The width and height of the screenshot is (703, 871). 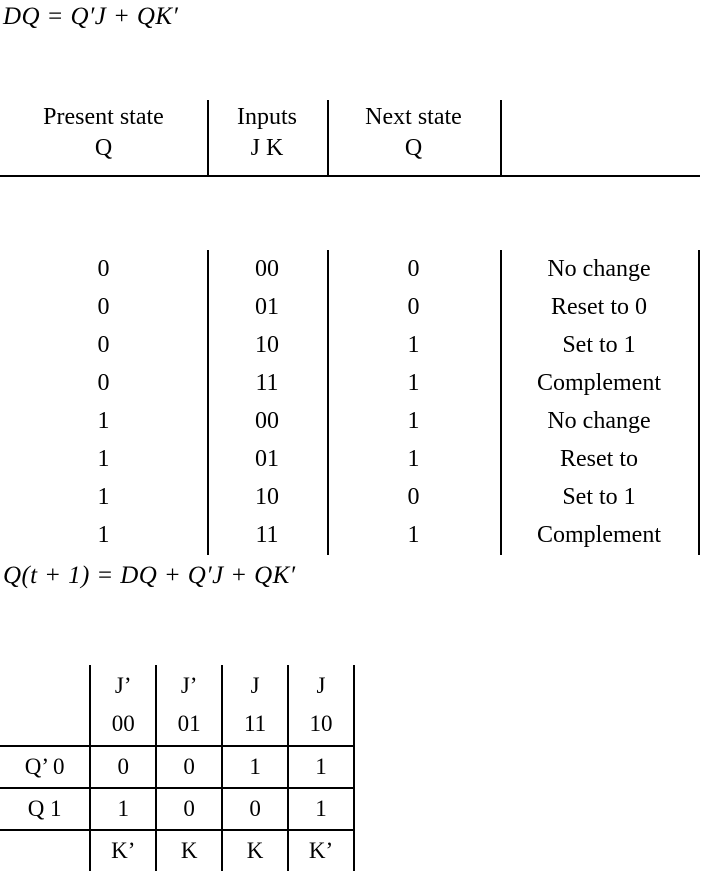 What do you see at coordinates (255, 705) in the screenshot?
I see `kmap-col-header-11: J 11` at bounding box center [255, 705].